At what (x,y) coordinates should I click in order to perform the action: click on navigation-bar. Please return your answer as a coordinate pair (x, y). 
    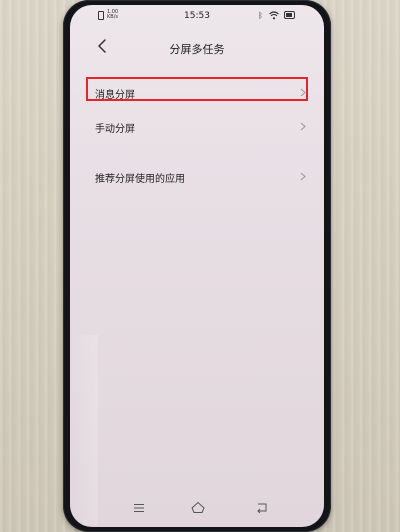
    Looking at the image, I should click on (197, 509).